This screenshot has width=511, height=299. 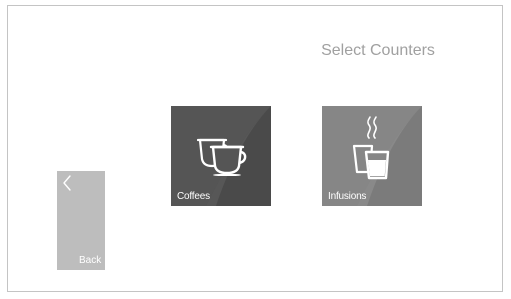 I want to click on coffees-tile: Coffees, so click(x=221, y=156).